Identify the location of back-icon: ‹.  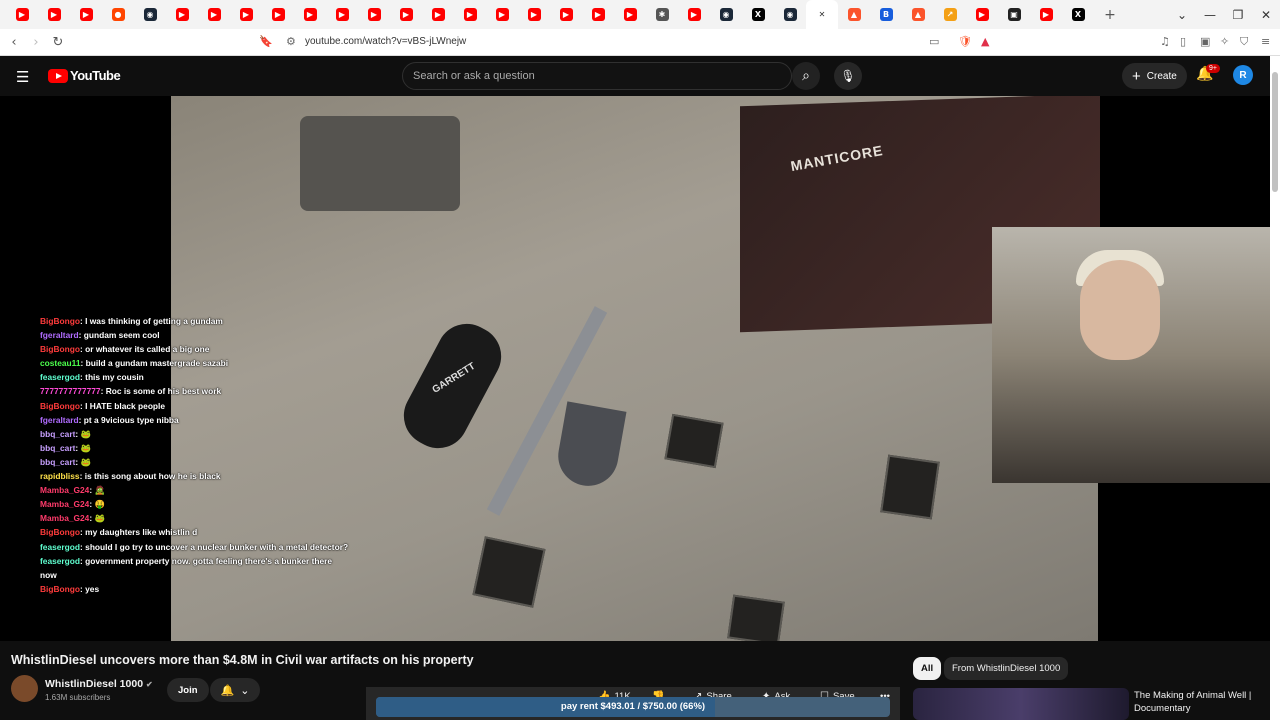
(14, 42).